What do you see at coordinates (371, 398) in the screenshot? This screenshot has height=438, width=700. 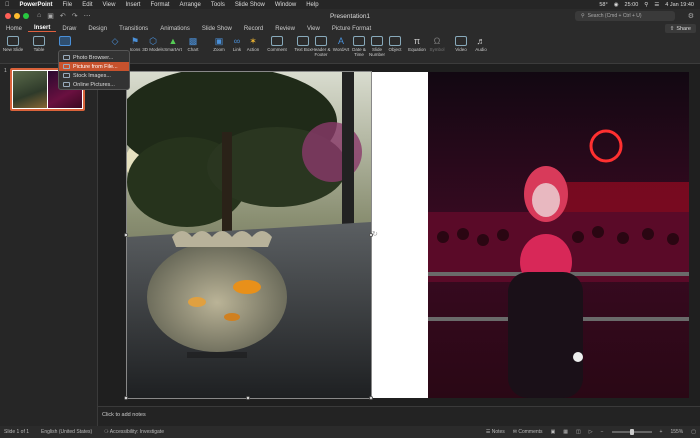 I see `resize-handle-bottom-right` at bounding box center [371, 398].